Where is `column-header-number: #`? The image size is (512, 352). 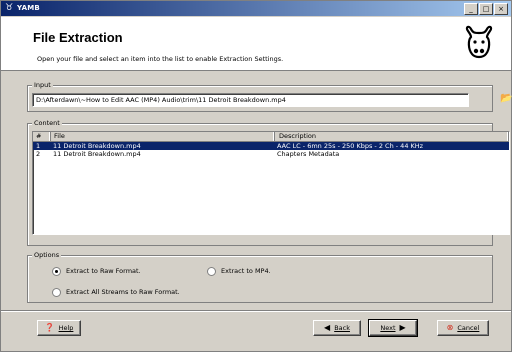 column-header-number: # is located at coordinates (42, 136).